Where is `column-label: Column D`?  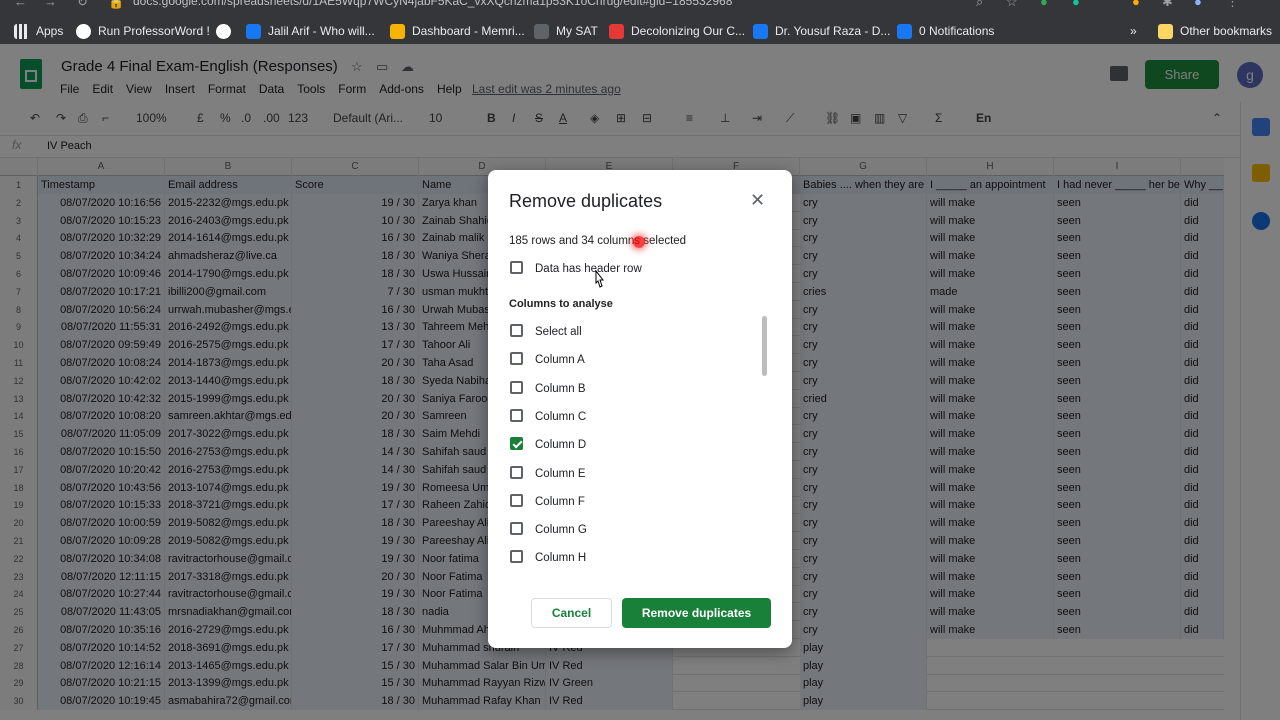 column-label: Column D is located at coordinates (561, 445).